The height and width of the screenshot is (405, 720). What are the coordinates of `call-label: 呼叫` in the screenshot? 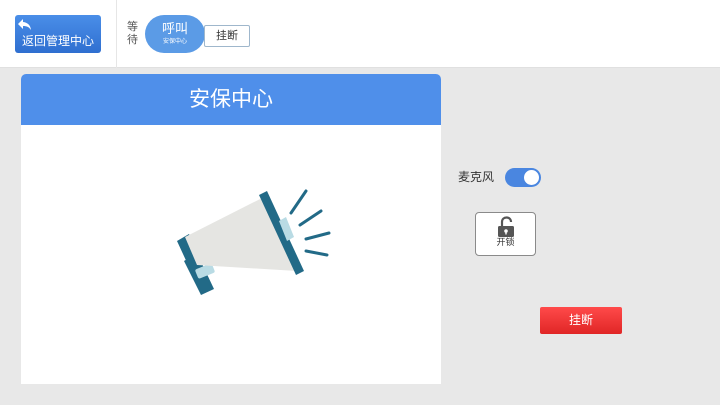 It's located at (174, 29).